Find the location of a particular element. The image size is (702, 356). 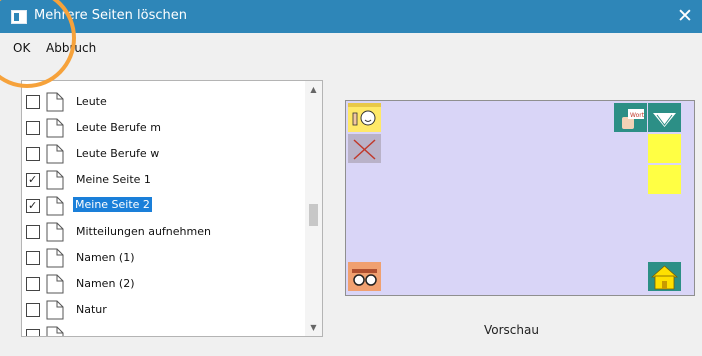

list-item-label: Namen (1) is located at coordinates (105, 257).